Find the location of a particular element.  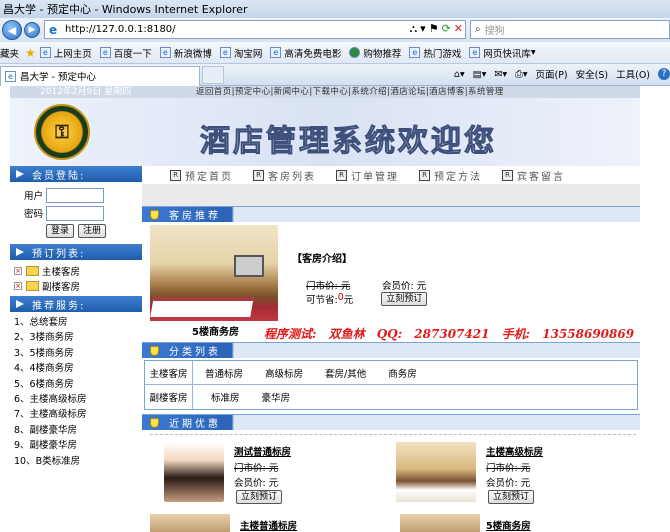

promo-name: 主楼普通标房 is located at coordinates (268, 525).